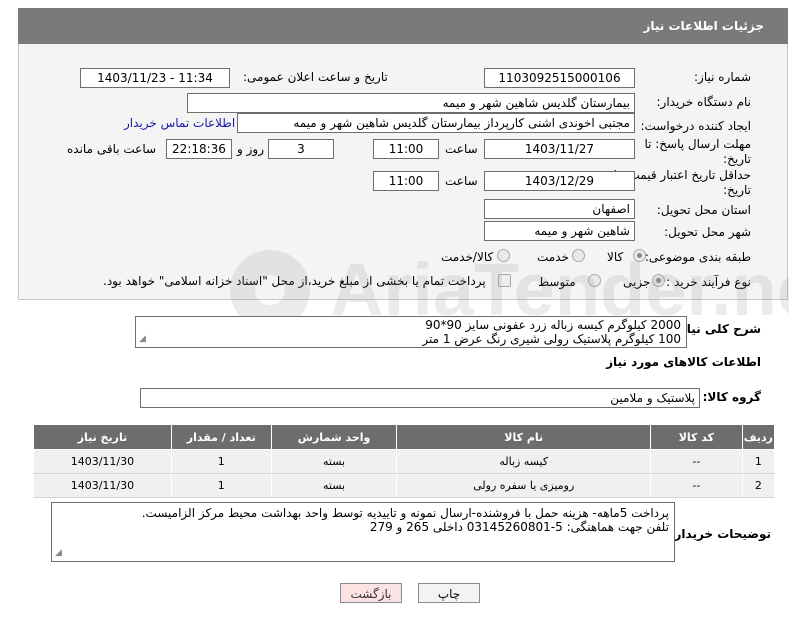  What do you see at coordinates (199, 149) in the screenshot?
I see `remaining-time-field: 22:18:36` at bounding box center [199, 149].